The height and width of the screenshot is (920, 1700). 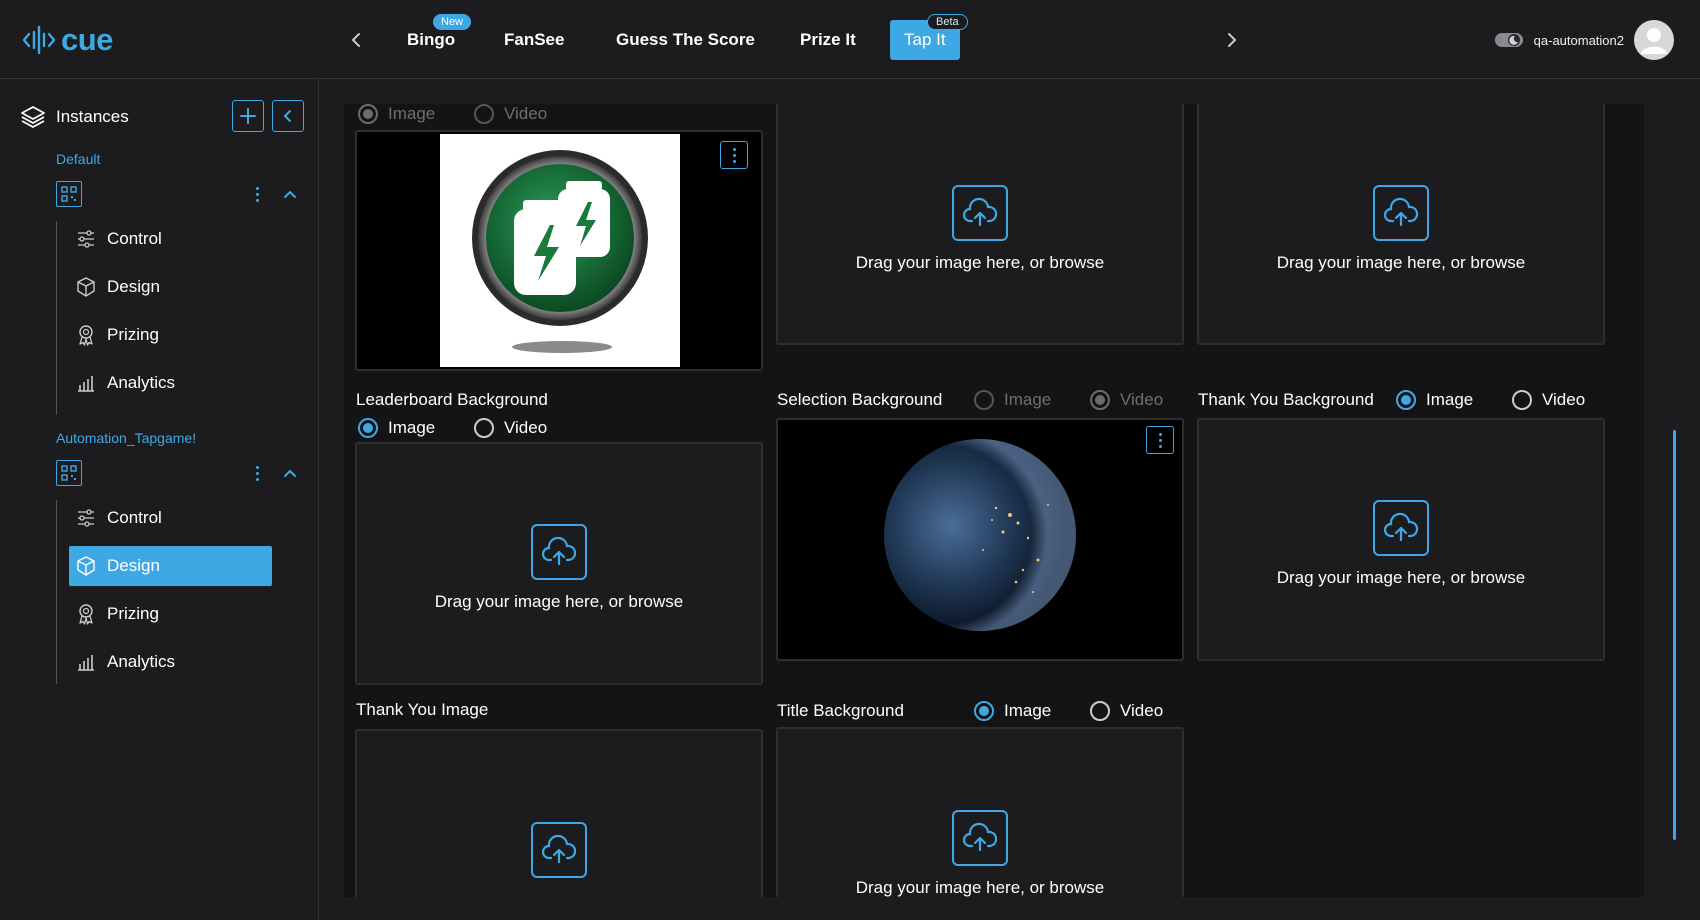 I want to click on leaderboard-background-label: Leaderboard Background, so click(x=452, y=399).